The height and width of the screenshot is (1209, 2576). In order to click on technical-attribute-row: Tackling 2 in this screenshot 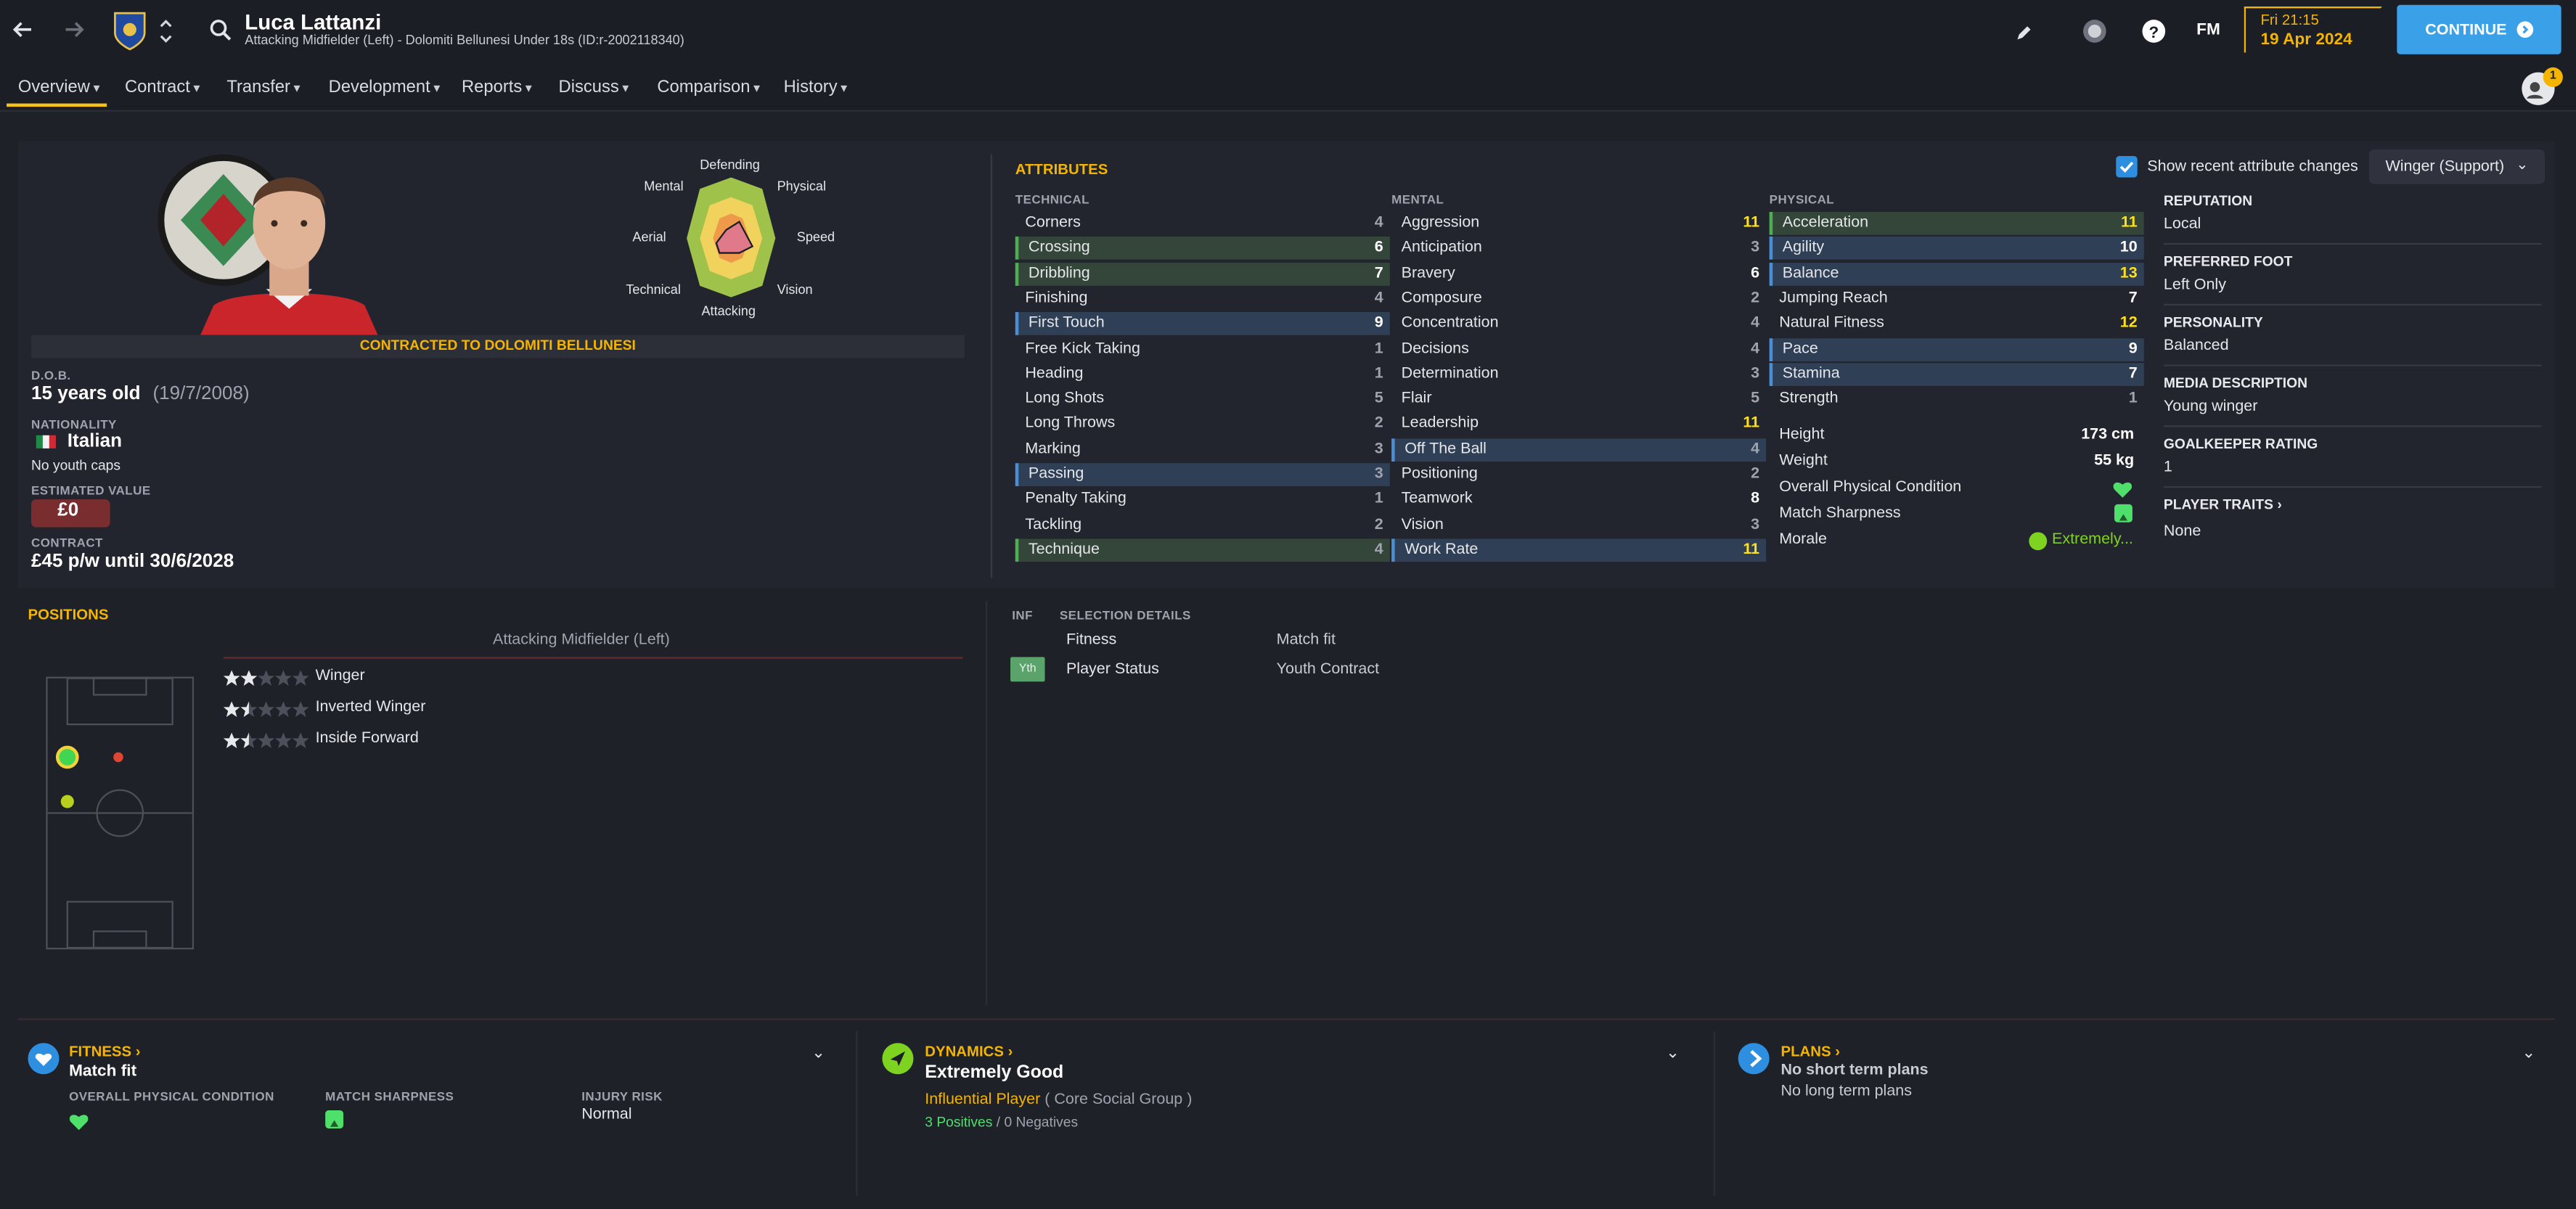, I will do `click(1202, 525)`.